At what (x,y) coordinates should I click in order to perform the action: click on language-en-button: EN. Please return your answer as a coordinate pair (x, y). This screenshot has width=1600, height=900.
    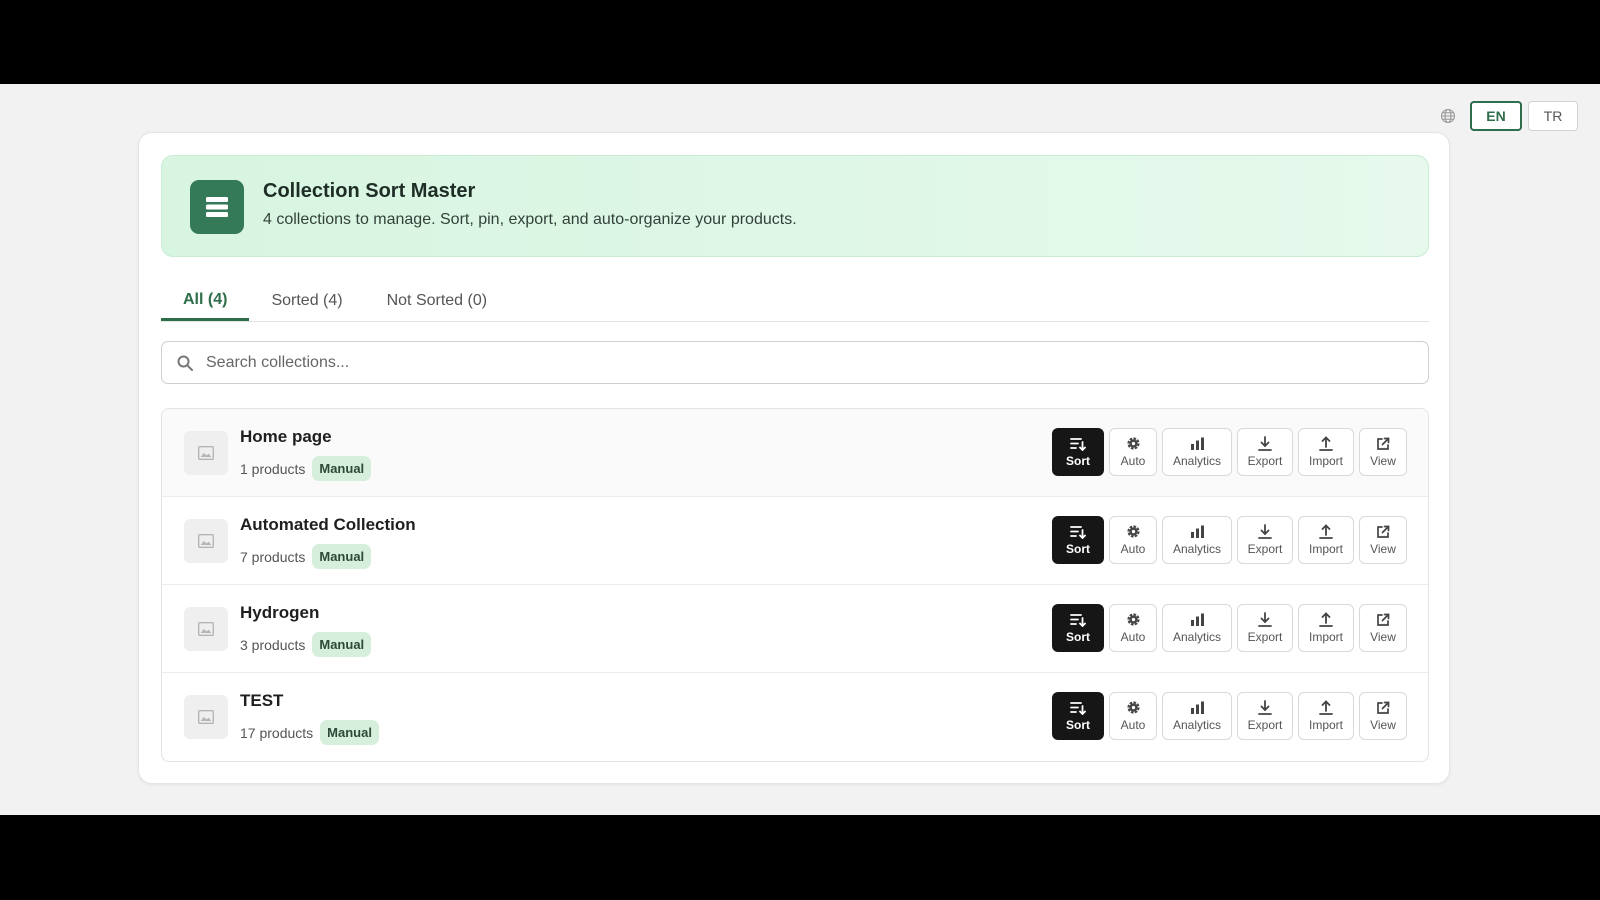
    Looking at the image, I should click on (1496, 116).